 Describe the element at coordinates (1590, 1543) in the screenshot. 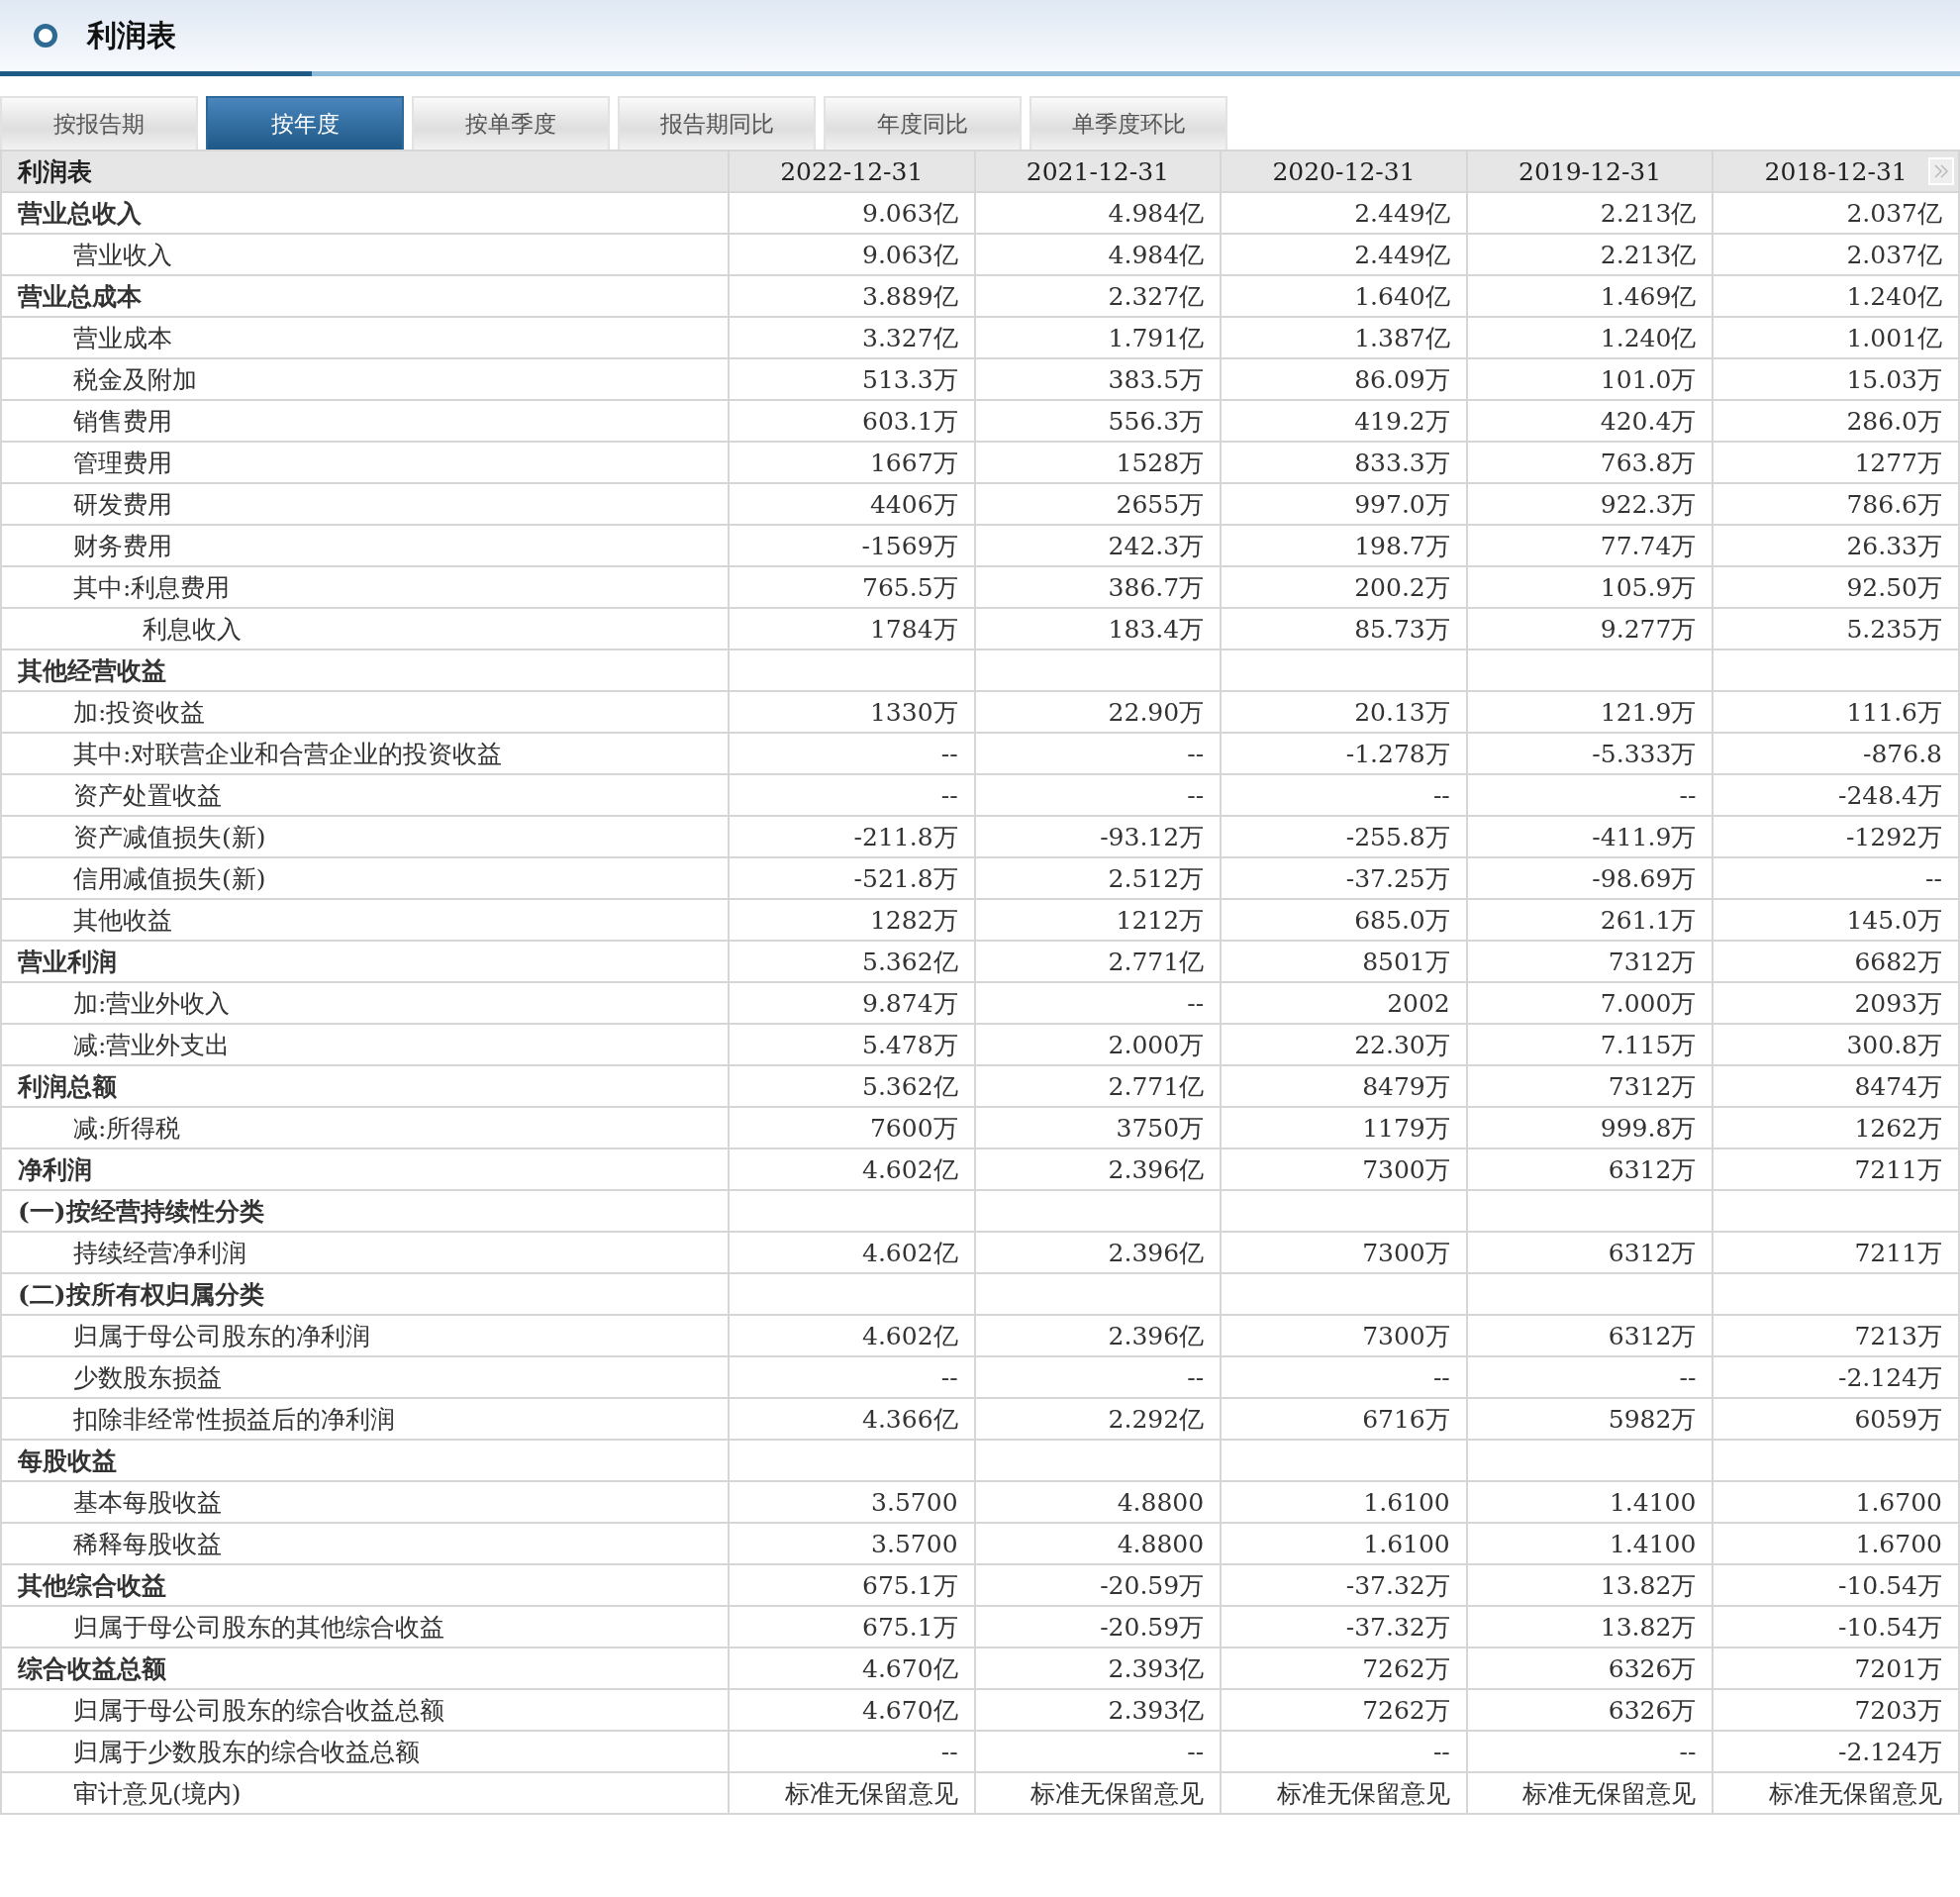

I see `table-cell: 1.4100` at that location.